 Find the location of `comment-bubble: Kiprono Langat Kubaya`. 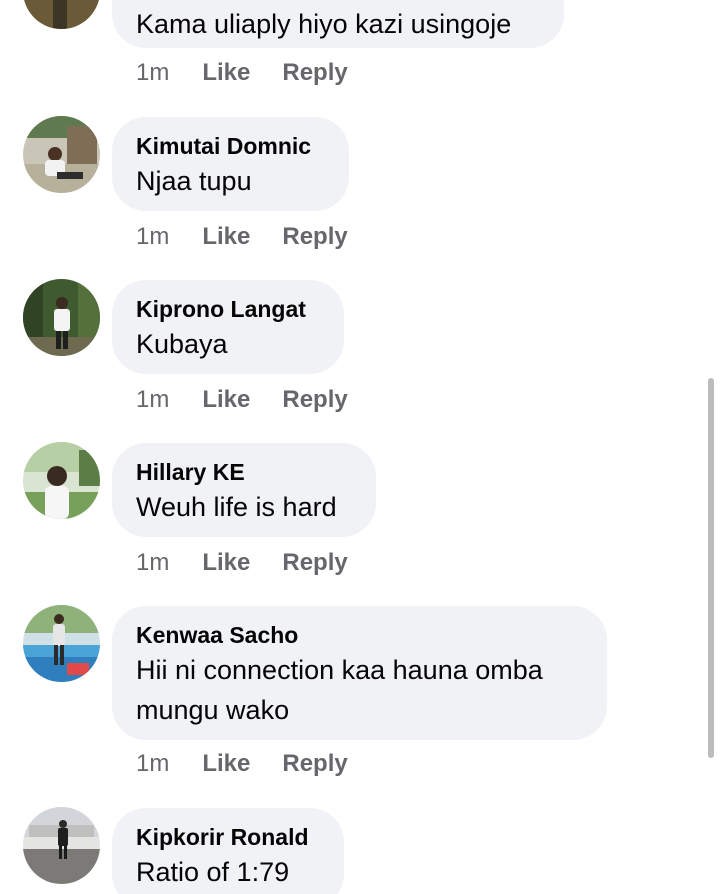

comment-bubble: Kiprono Langat Kubaya is located at coordinates (228, 327).